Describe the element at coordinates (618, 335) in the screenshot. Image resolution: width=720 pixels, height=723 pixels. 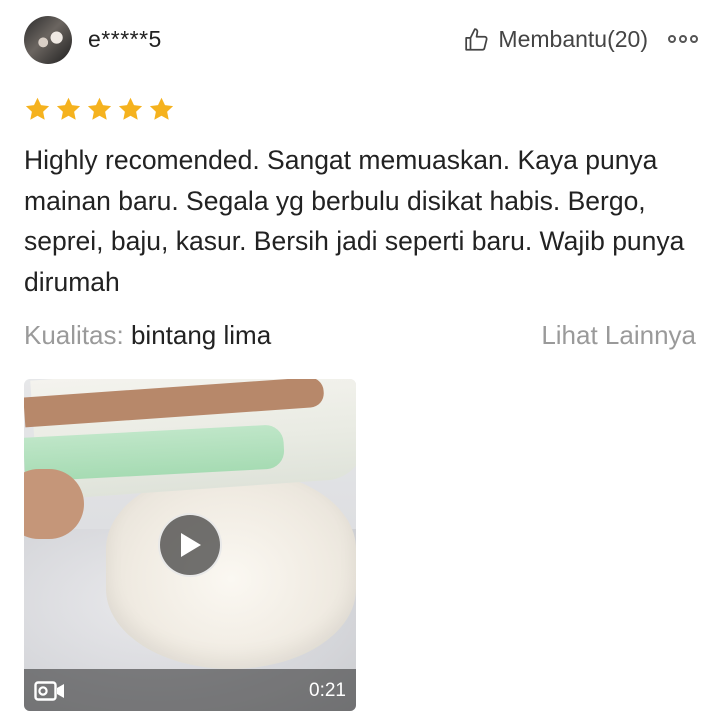
I see `see-more-link: Lihat Lainnya` at that location.